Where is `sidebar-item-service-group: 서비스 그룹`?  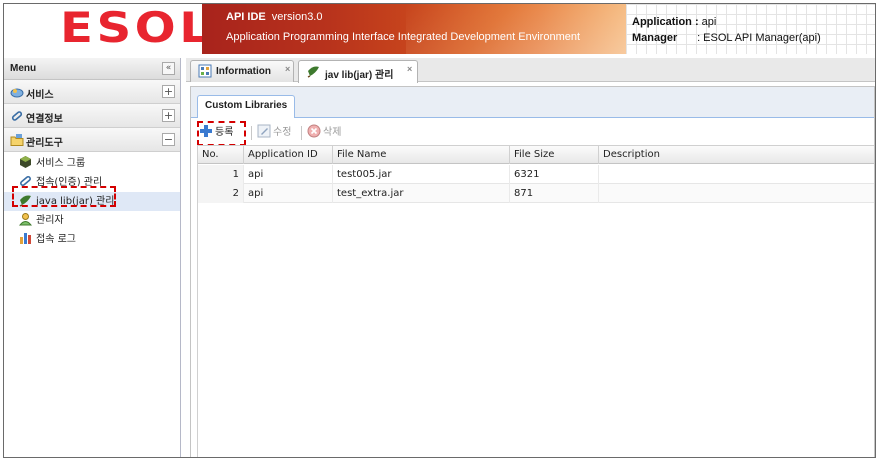
sidebar-item-service-group: 서비스 그룹 is located at coordinates (92, 163).